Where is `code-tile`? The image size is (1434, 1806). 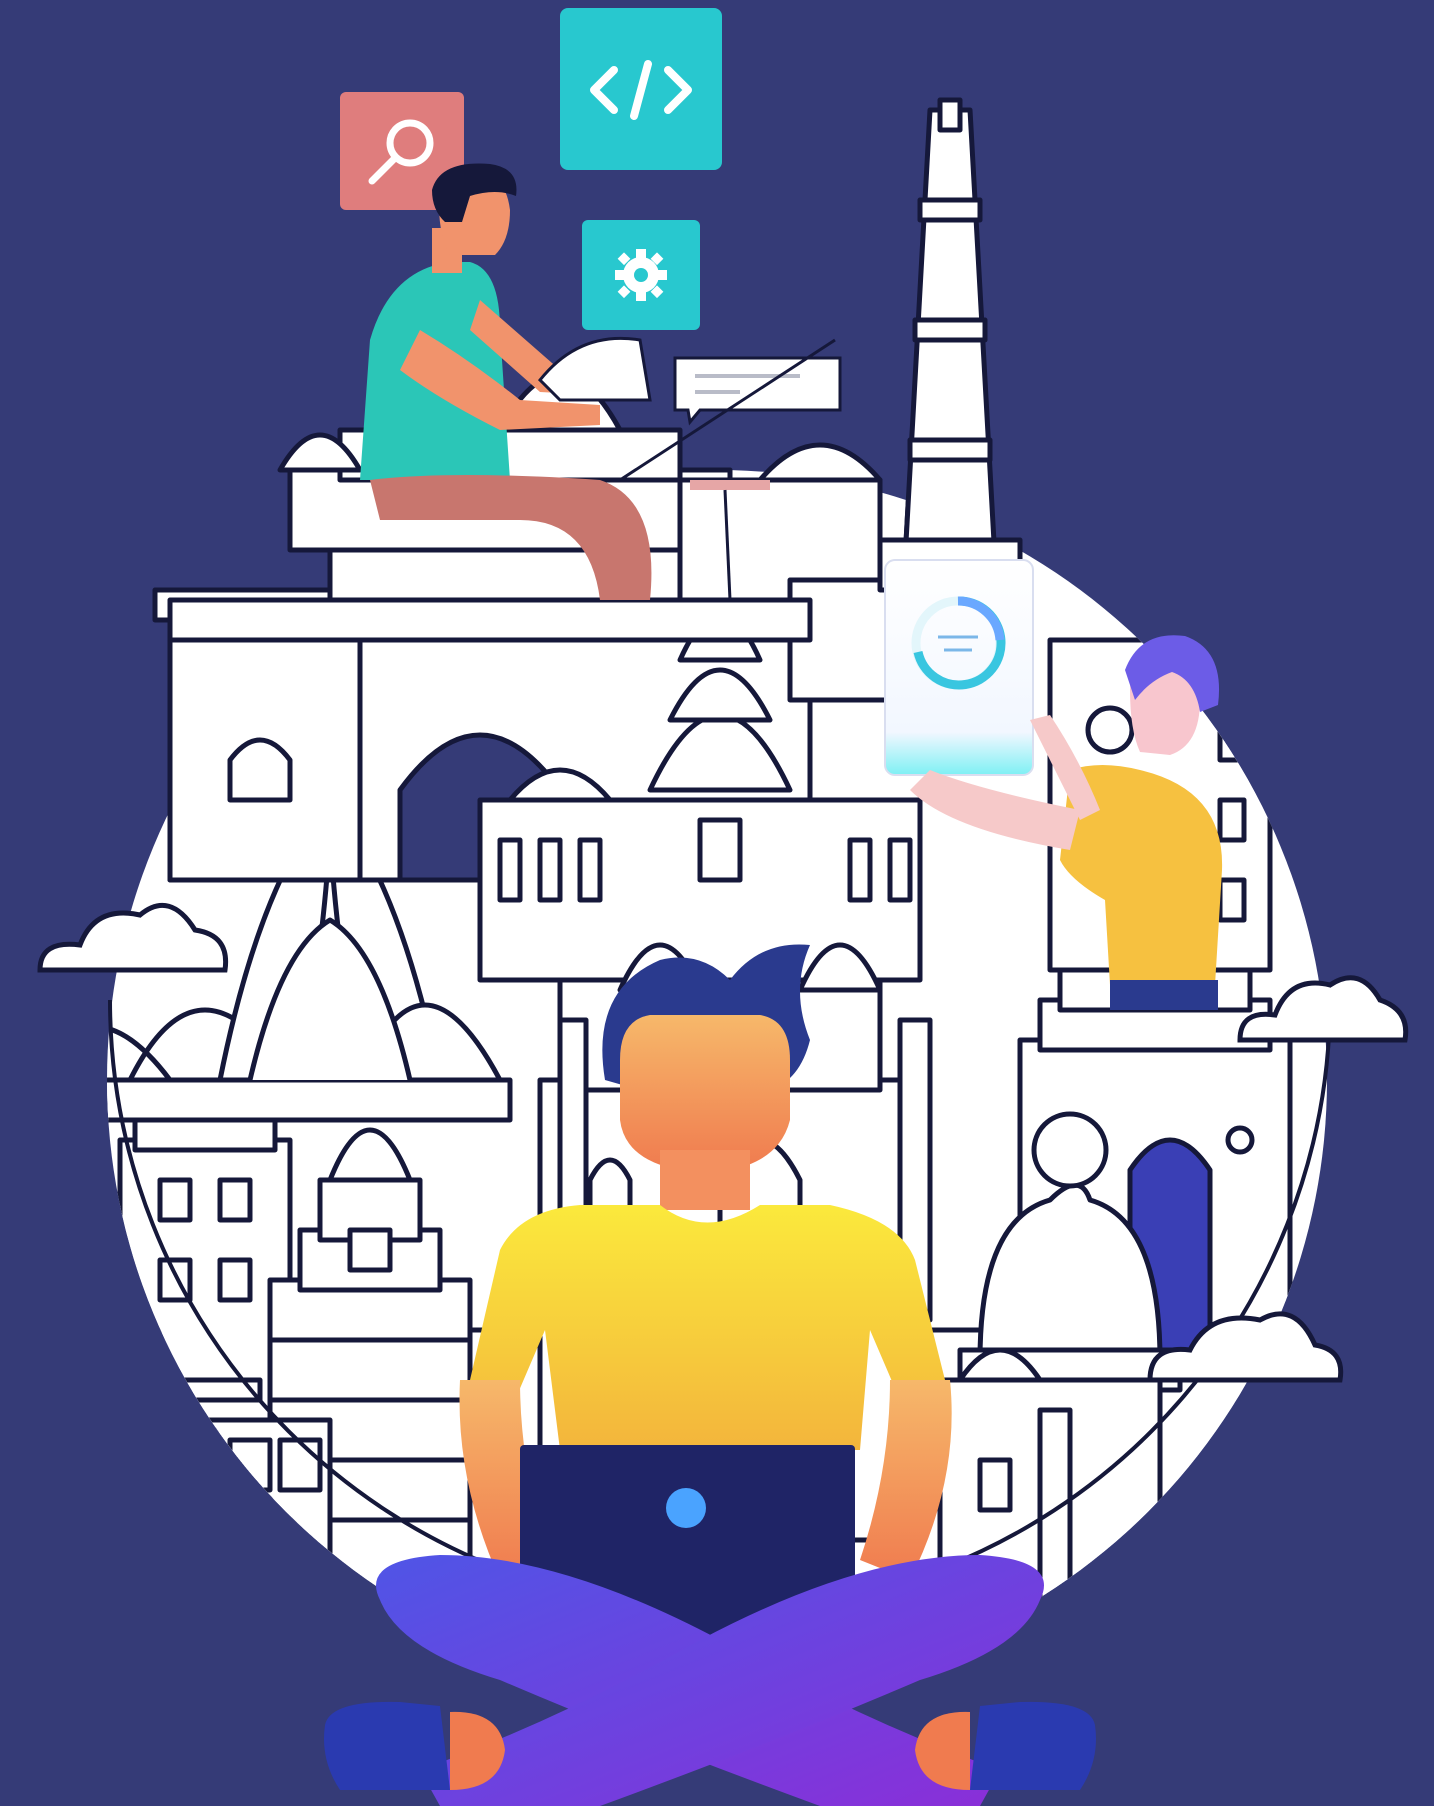
code-tile is located at coordinates (641, 89).